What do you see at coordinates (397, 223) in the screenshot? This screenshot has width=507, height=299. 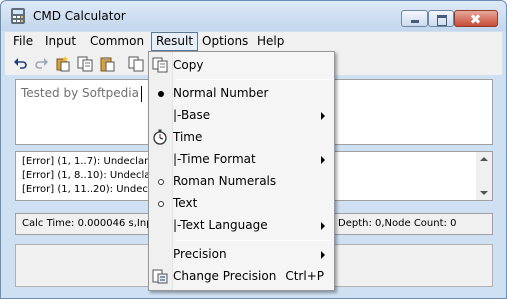 I see `depth-node-status: Depth: 0,Node Count: 0` at bounding box center [397, 223].